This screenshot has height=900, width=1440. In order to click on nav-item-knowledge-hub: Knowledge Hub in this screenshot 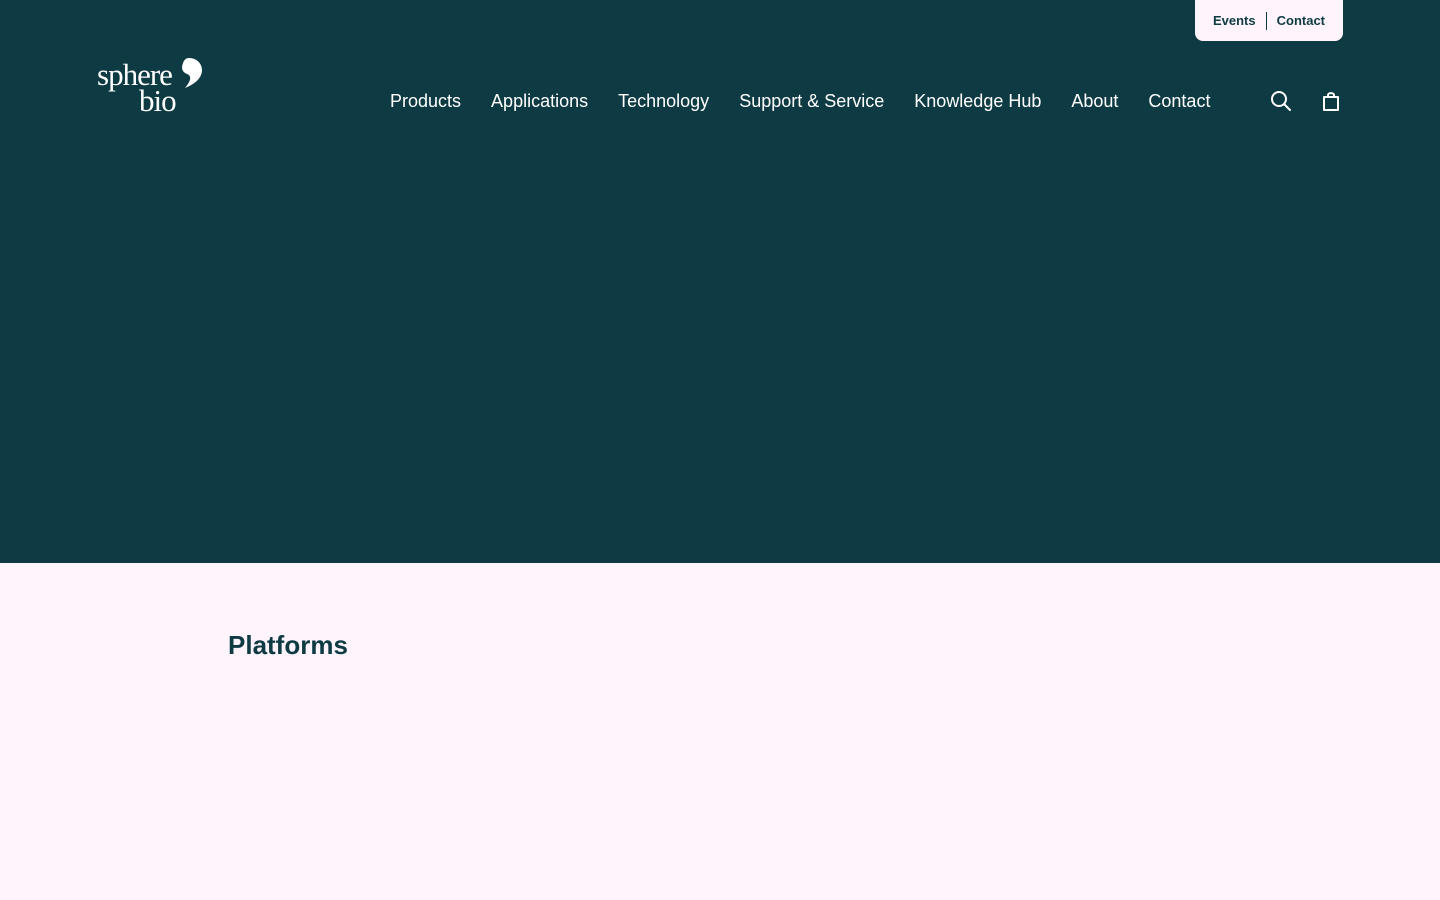, I will do `click(977, 101)`.